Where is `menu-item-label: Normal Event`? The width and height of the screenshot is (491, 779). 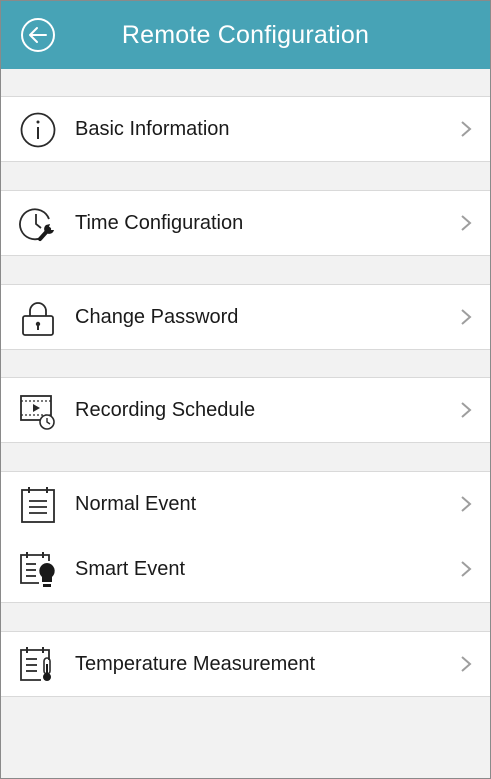
menu-item-label: Normal Event is located at coordinates (136, 504).